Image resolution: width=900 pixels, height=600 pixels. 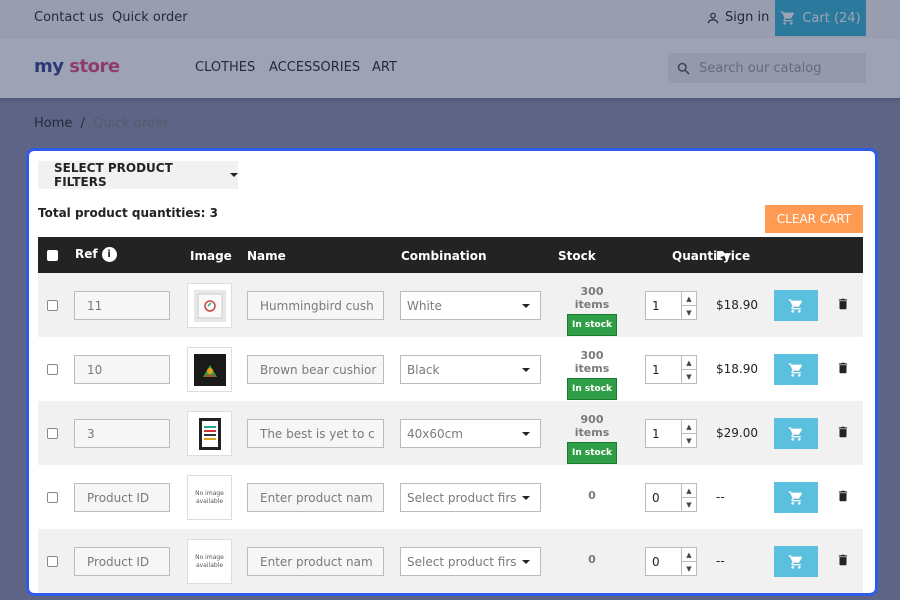 I want to click on caret-down-icon, so click(x=234, y=175).